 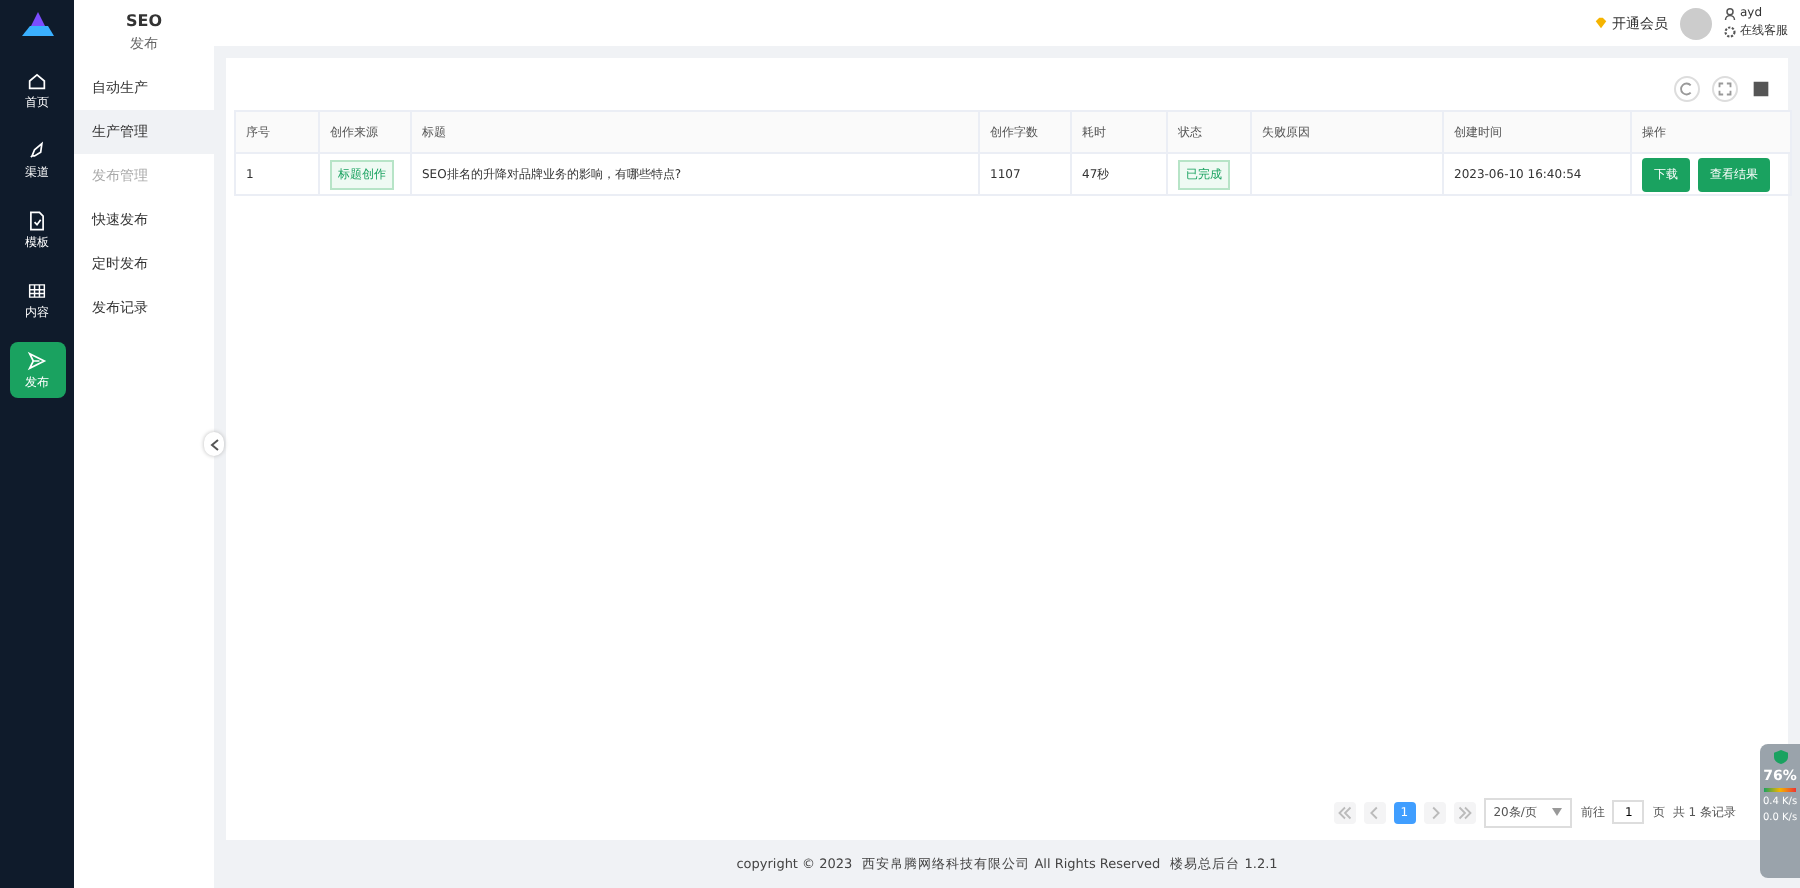 I want to click on shield-icon, so click(x=1780, y=757).